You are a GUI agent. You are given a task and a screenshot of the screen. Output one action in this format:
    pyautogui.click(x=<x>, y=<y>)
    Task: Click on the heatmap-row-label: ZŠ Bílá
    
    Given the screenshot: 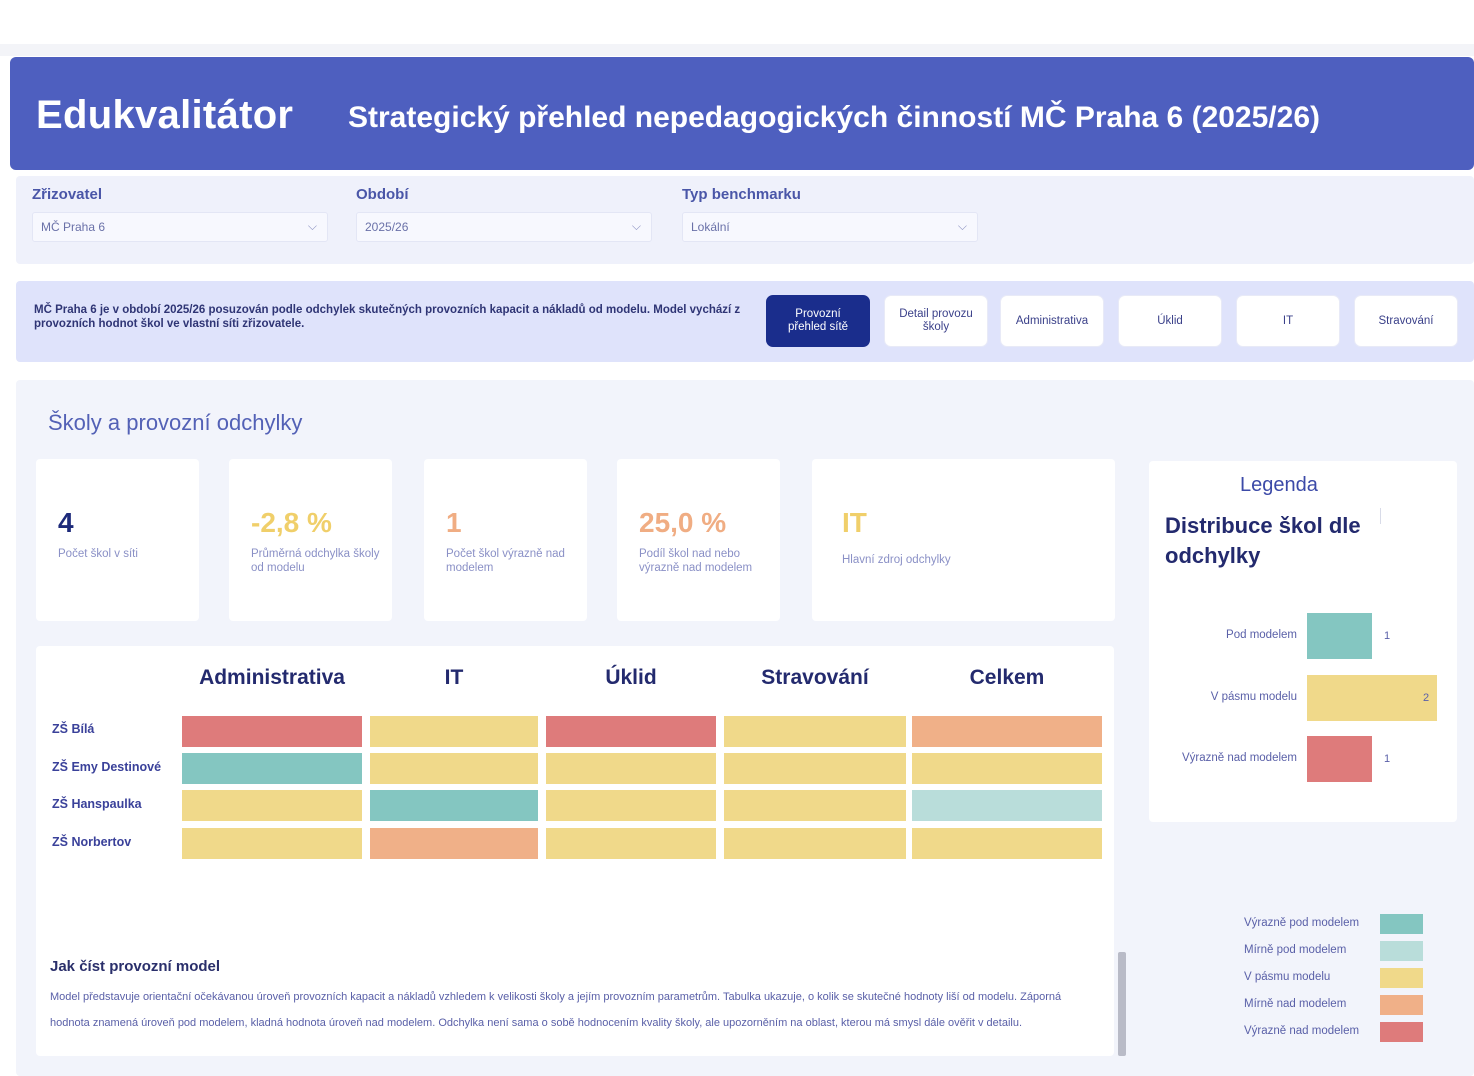 What is the action you would take?
    pyautogui.click(x=73, y=729)
    